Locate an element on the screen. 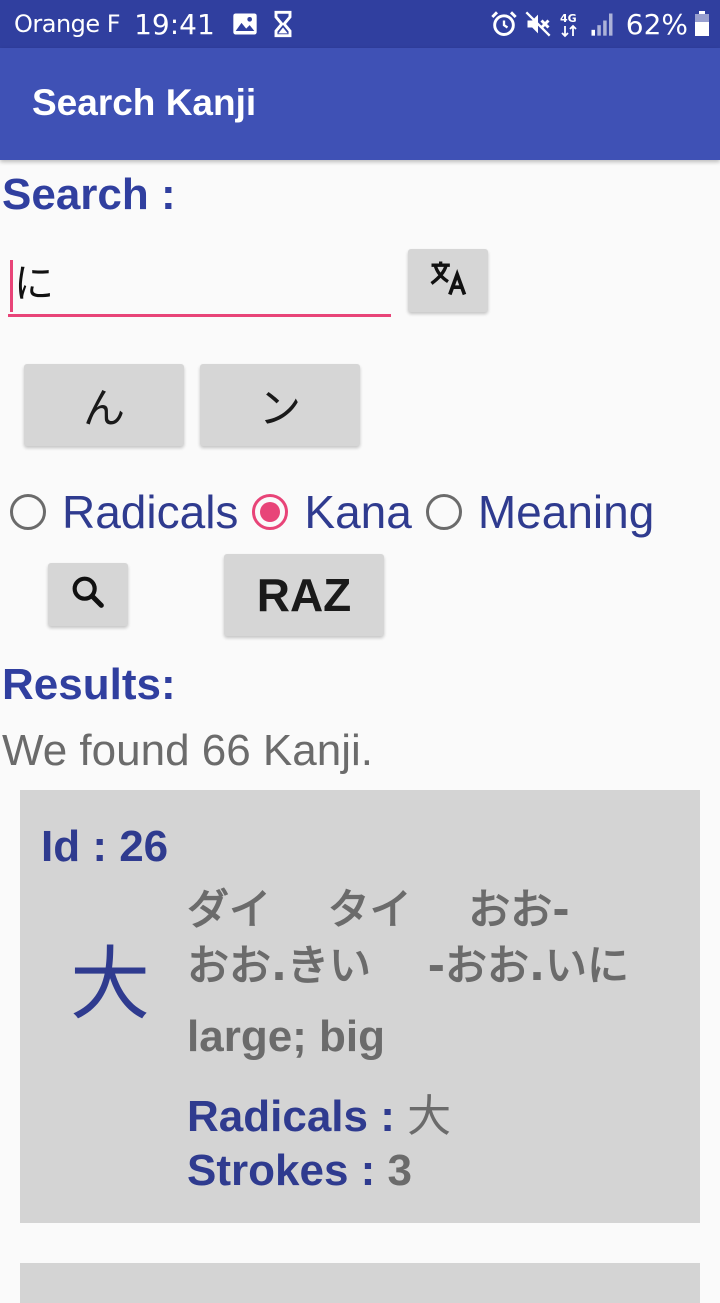  radio-kana: Kana is located at coordinates (332, 512).